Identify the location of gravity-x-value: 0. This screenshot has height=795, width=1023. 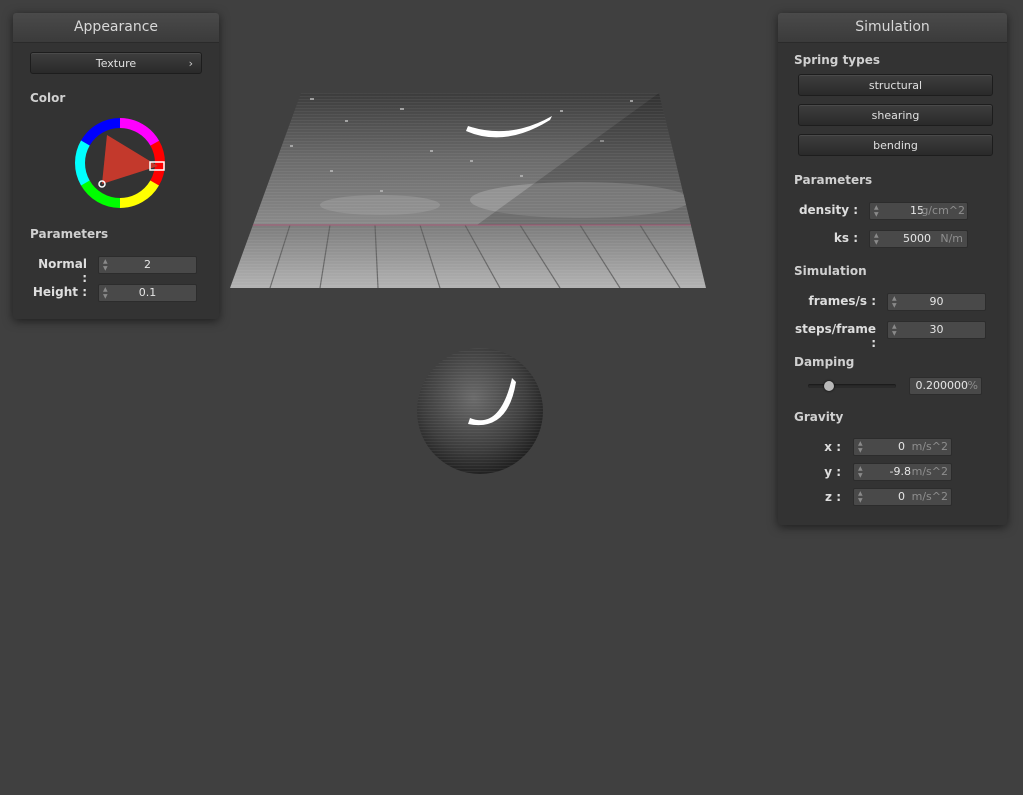
(901, 446).